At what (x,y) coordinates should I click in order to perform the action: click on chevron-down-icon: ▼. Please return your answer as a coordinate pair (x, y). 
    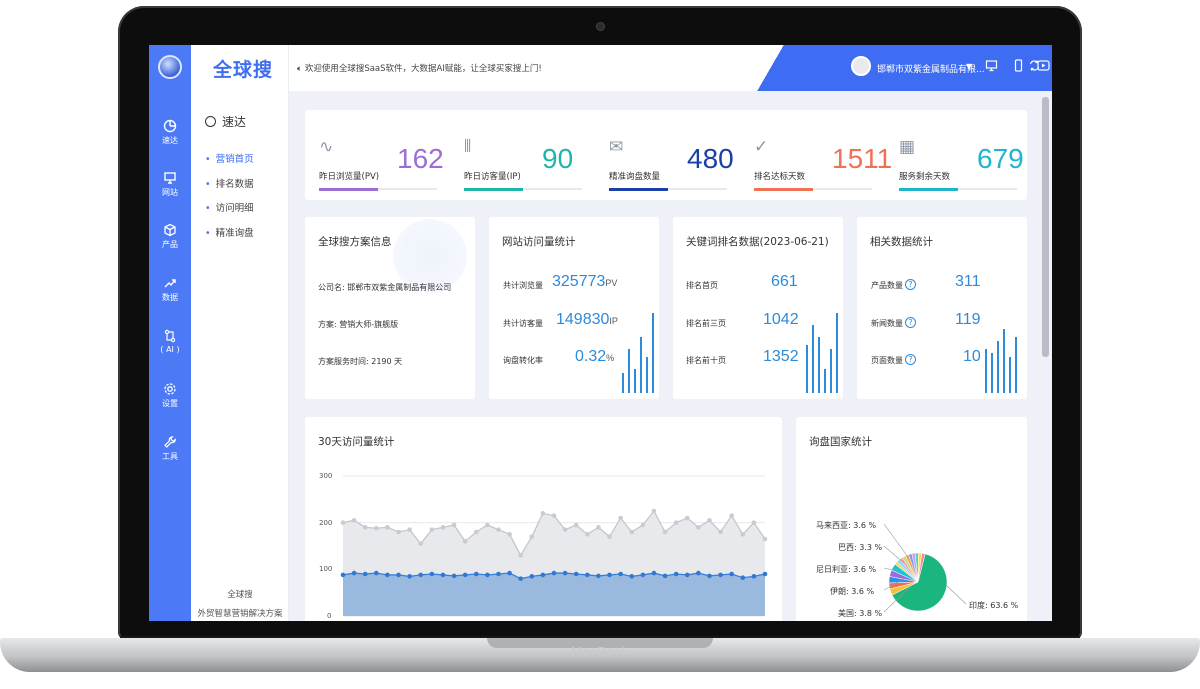
    Looking at the image, I should click on (969, 66).